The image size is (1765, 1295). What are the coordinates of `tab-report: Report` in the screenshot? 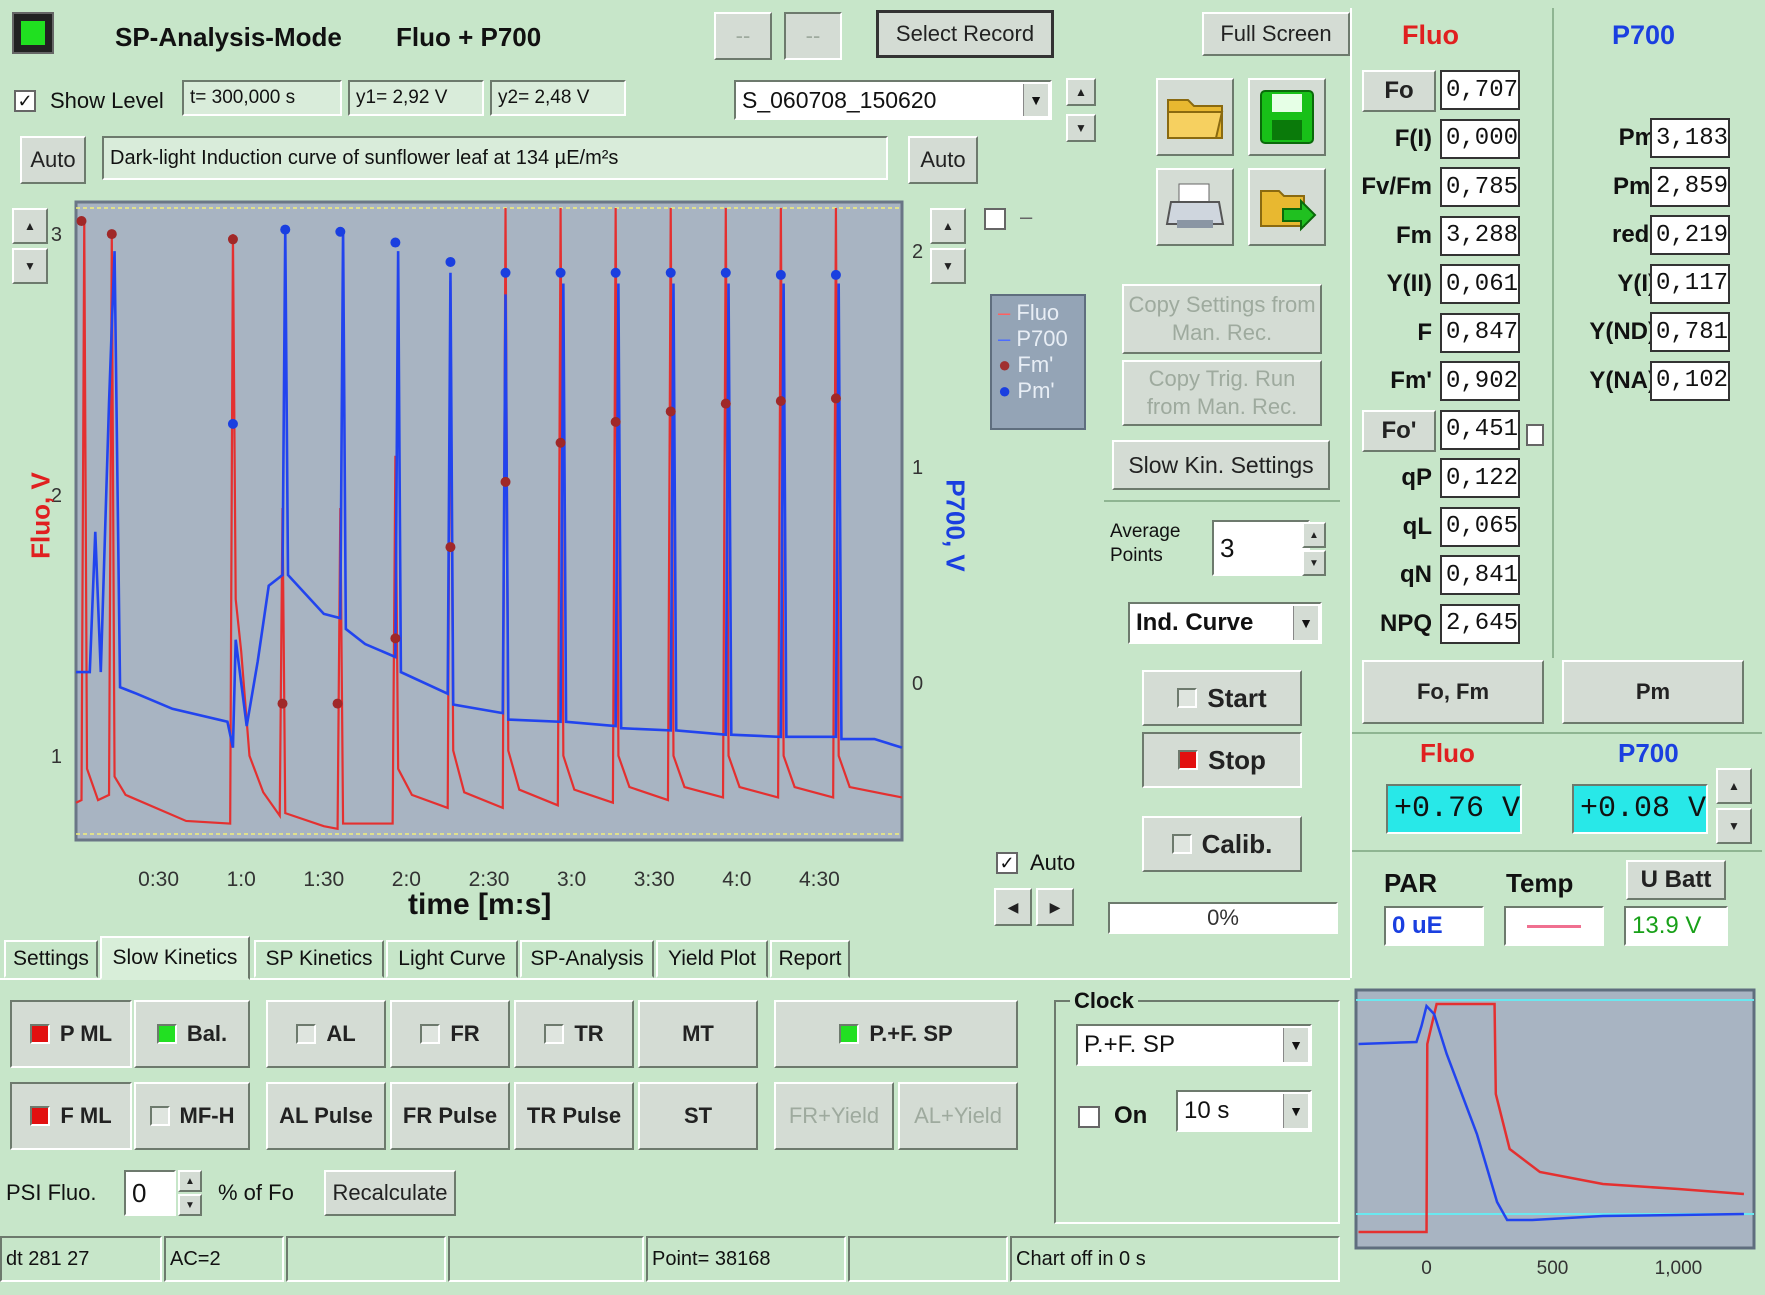 It's located at (810, 959).